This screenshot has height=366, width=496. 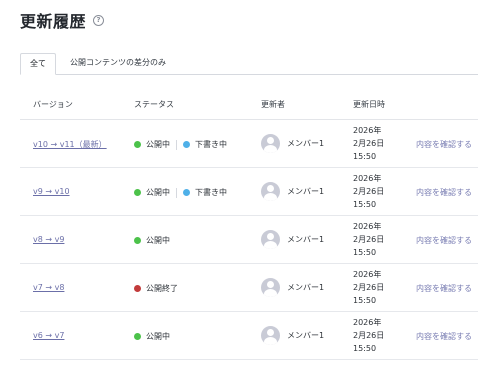 What do you see at coordinates (369, 104) in the screenshot?
I see `column-header-updated-at: 更新日時` at bounding box center [369, 104].